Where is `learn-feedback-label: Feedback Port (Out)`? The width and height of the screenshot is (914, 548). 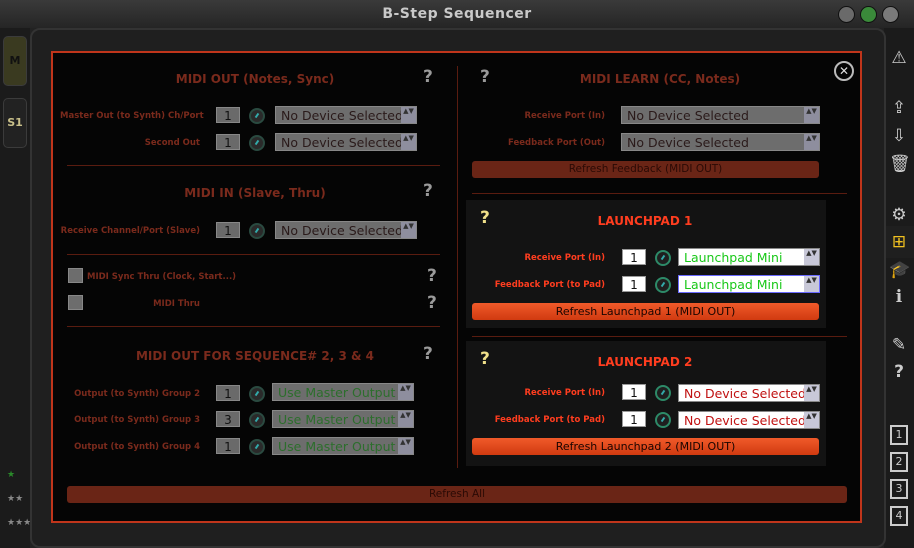
learn-feedback-label: Feedback Port (Out) is located at coordinates (556, 143).